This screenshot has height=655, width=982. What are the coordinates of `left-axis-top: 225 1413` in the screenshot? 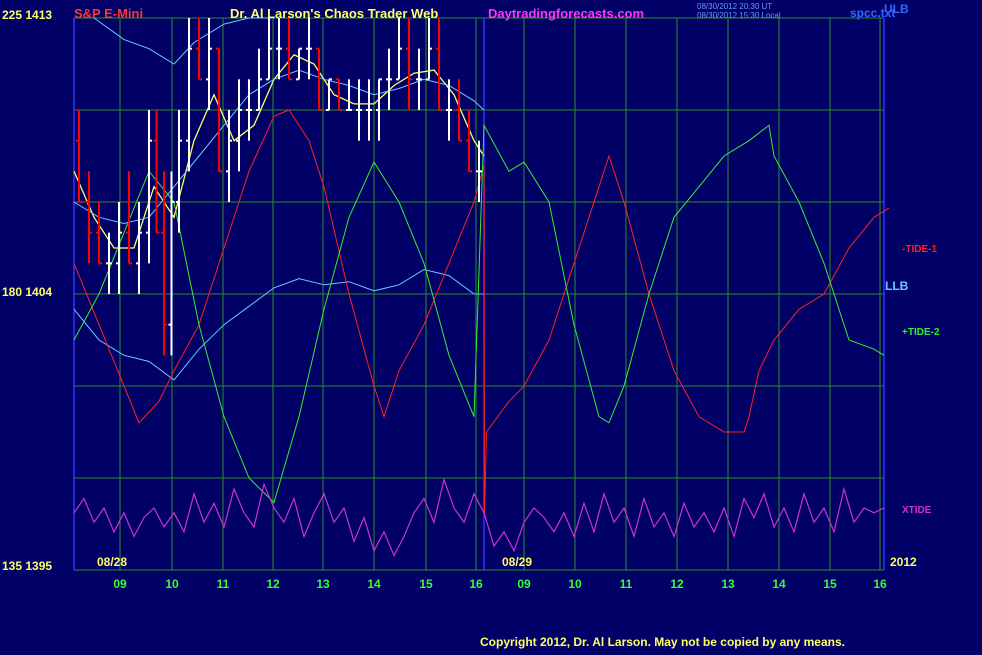 It's located at (27, 15).